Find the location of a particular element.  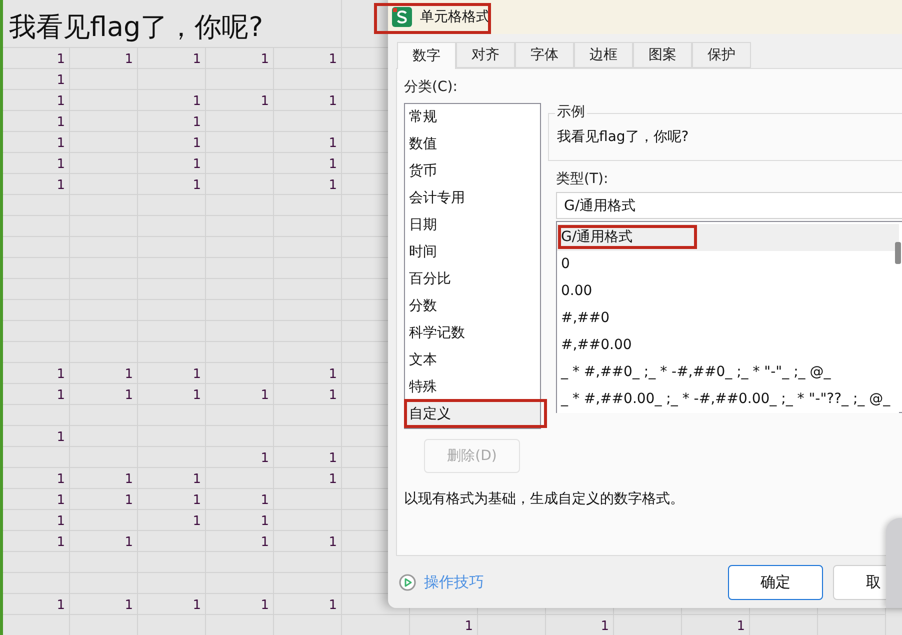

tab: 图案 is located at coordinates (662, 55).